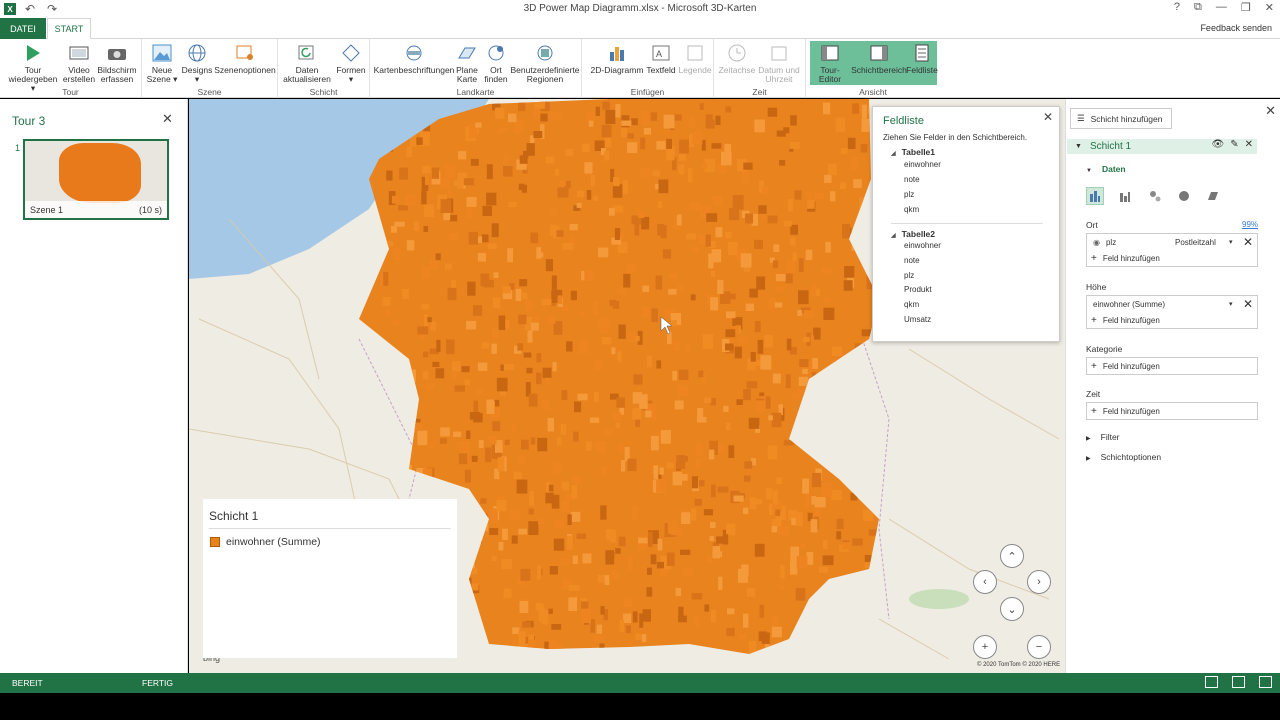 The height and width of the screenshot is (720, 1280). I want to click on layer-header: ▼ Schicht 1 👁 ✎ ✕, so click(1162, 146).